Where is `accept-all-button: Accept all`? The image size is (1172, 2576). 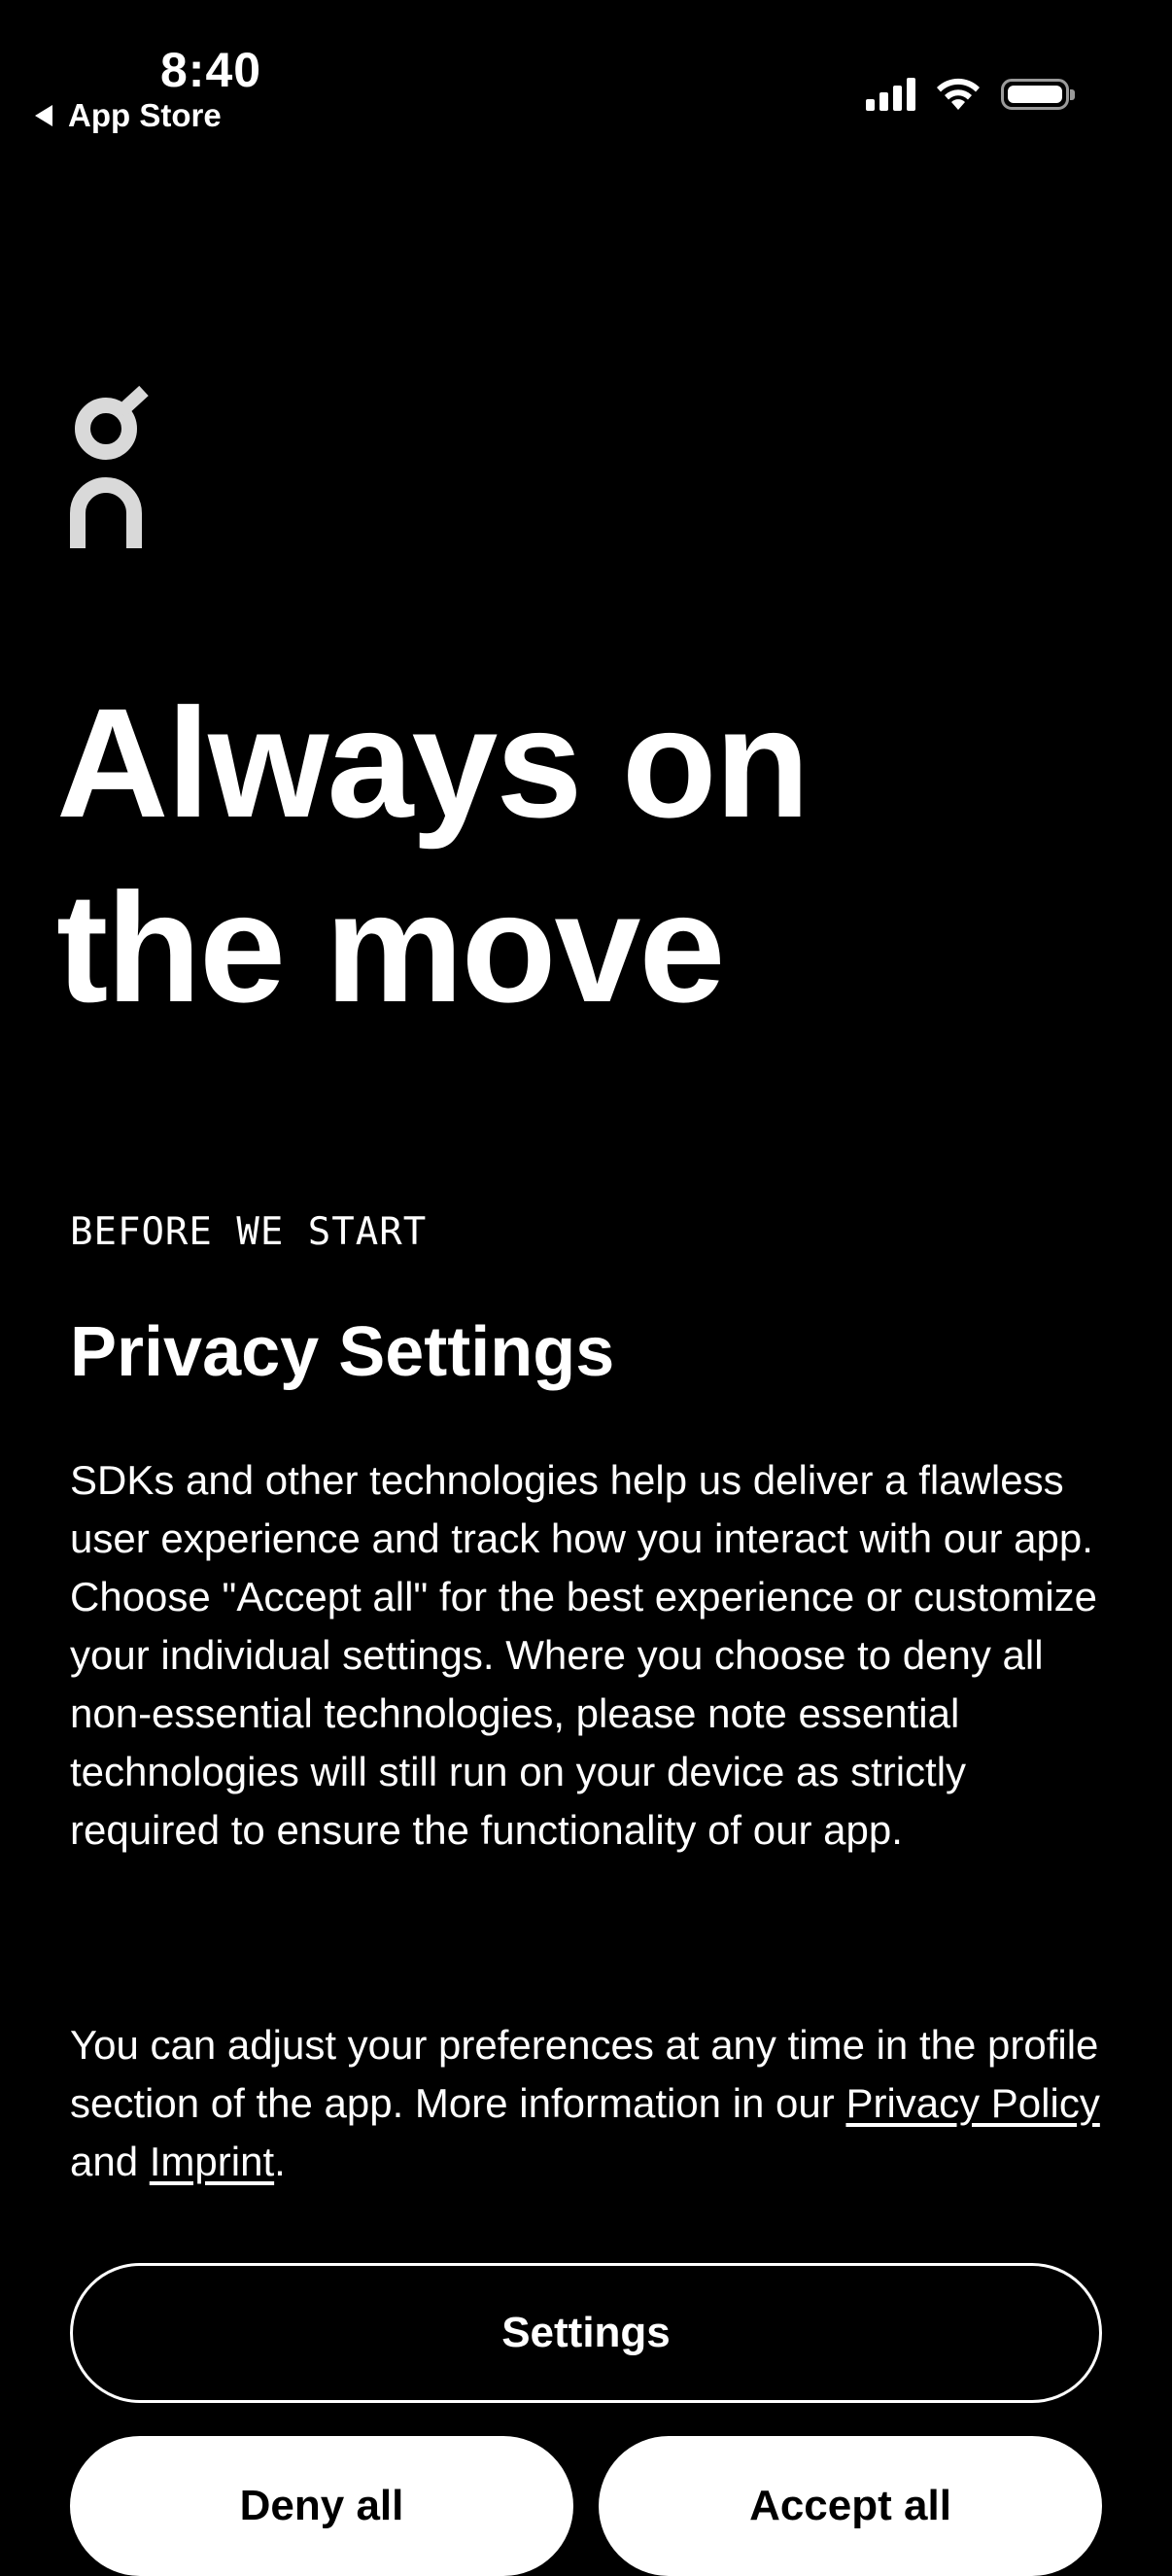
accept-all-button: Accept all is located at coordinates (851, 2506).